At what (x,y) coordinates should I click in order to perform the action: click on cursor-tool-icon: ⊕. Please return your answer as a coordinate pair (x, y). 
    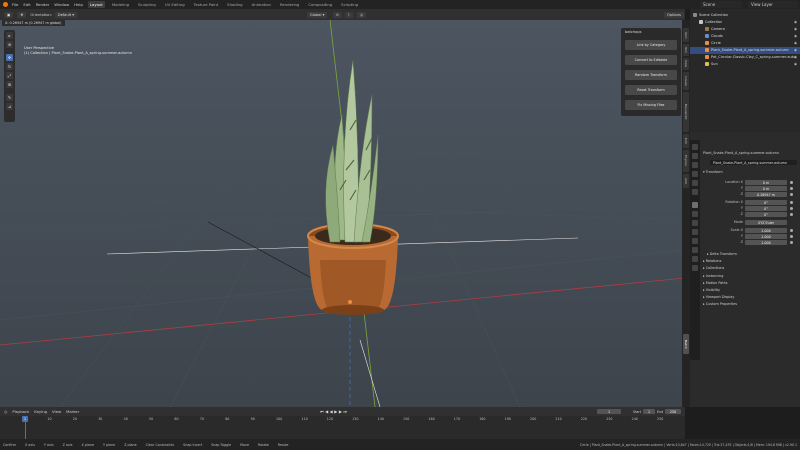
    Looking at the image, I should click on (9, 44).